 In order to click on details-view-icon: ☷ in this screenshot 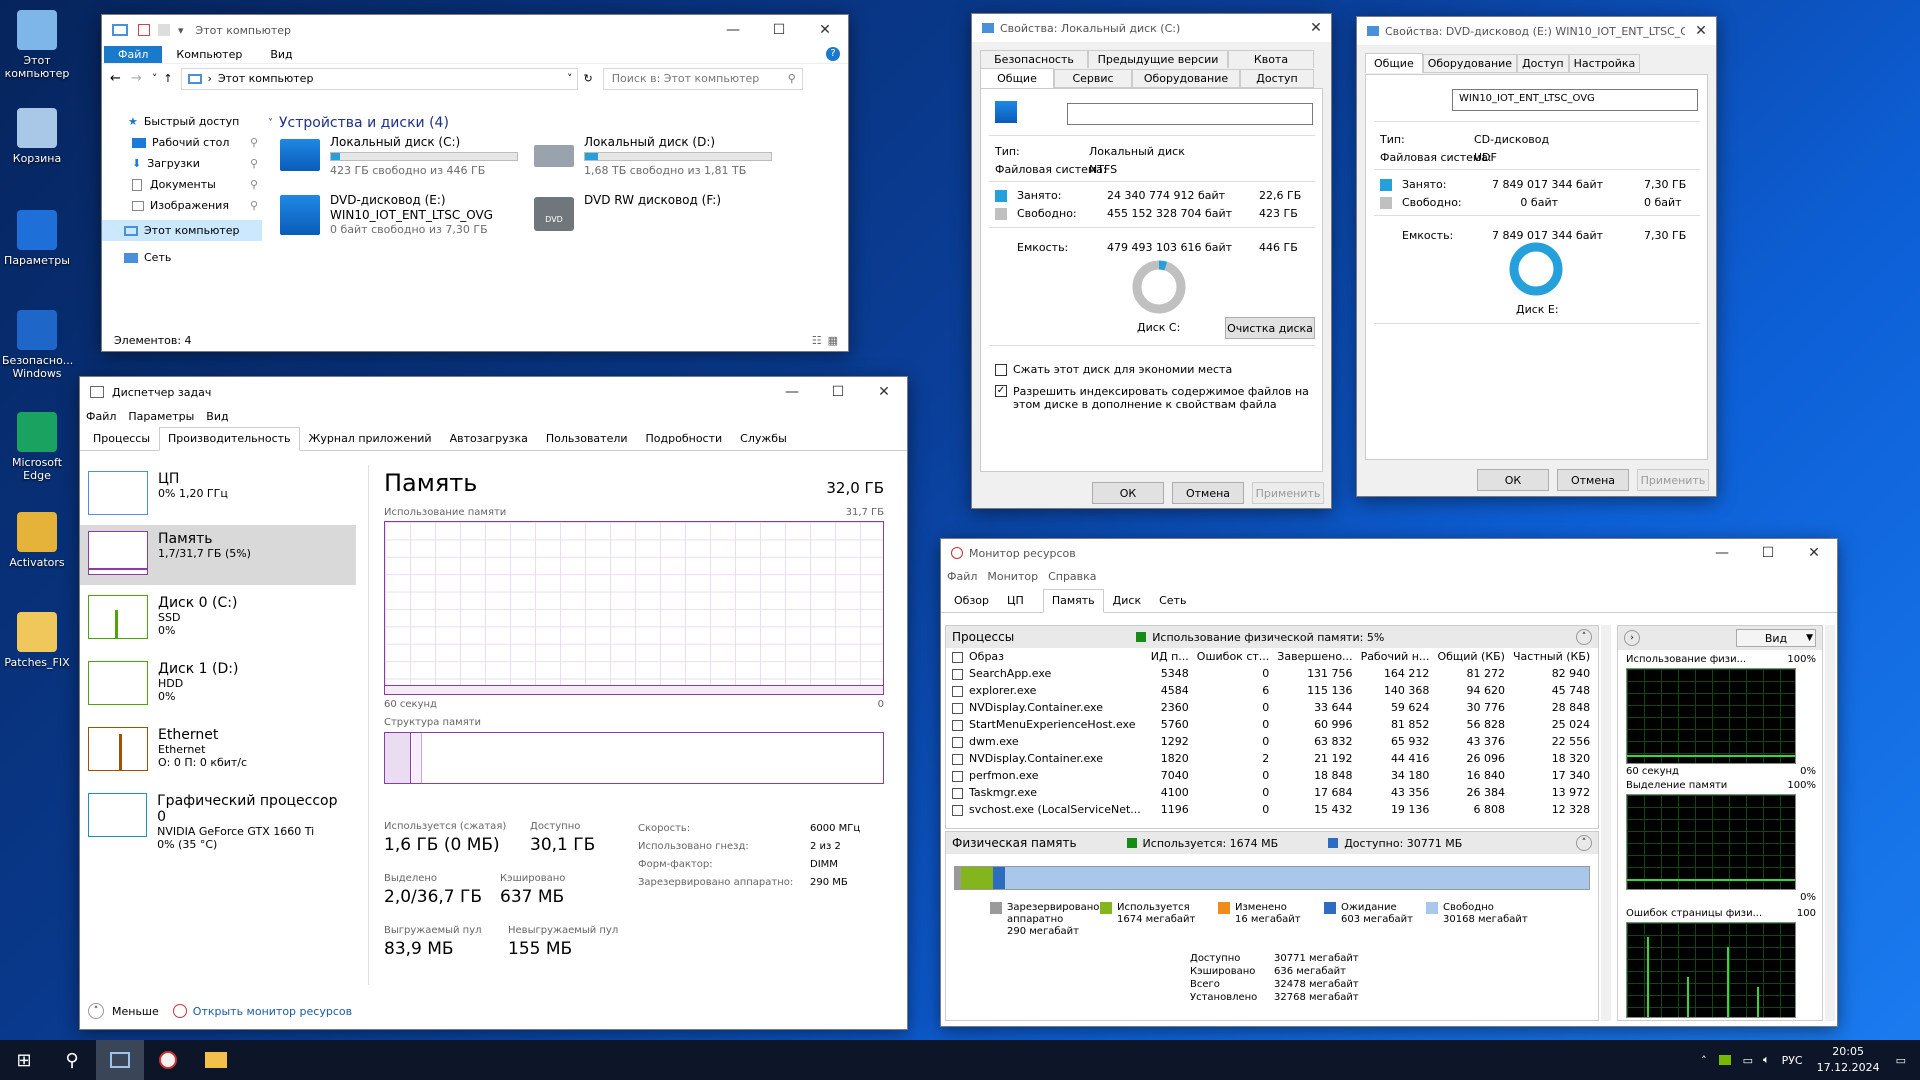, I will do `click(817, 340)`.